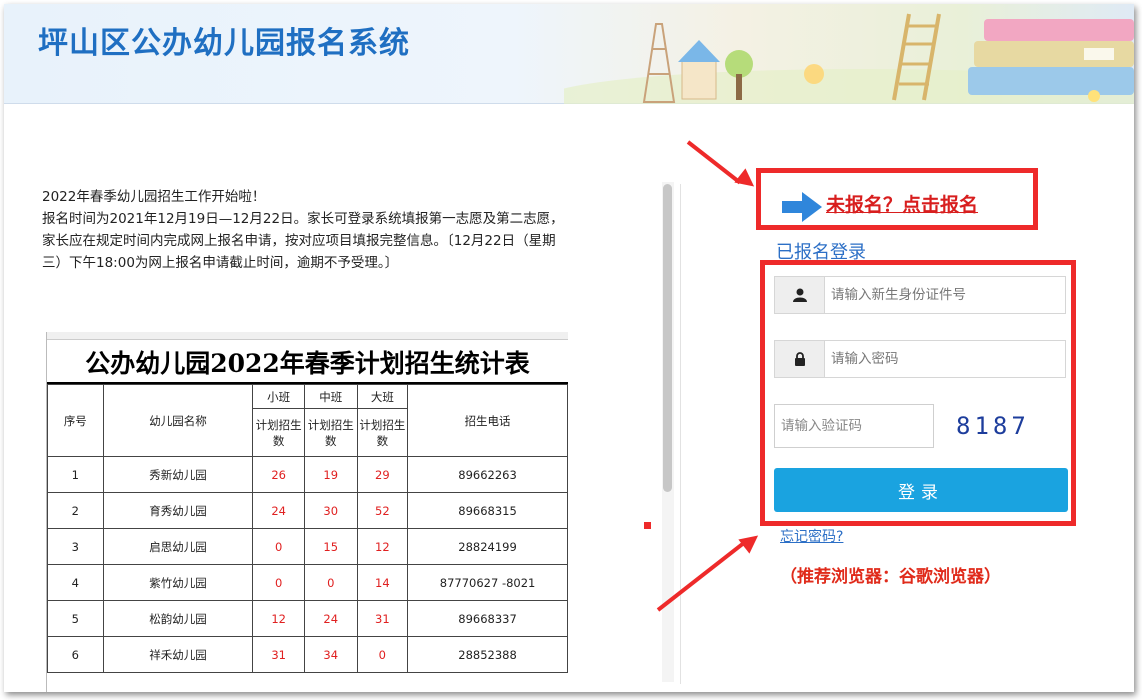  What do you see at coordinates (946, 295) in the screenshot?
I see `id-number-input` at bounding box center [946, 295].